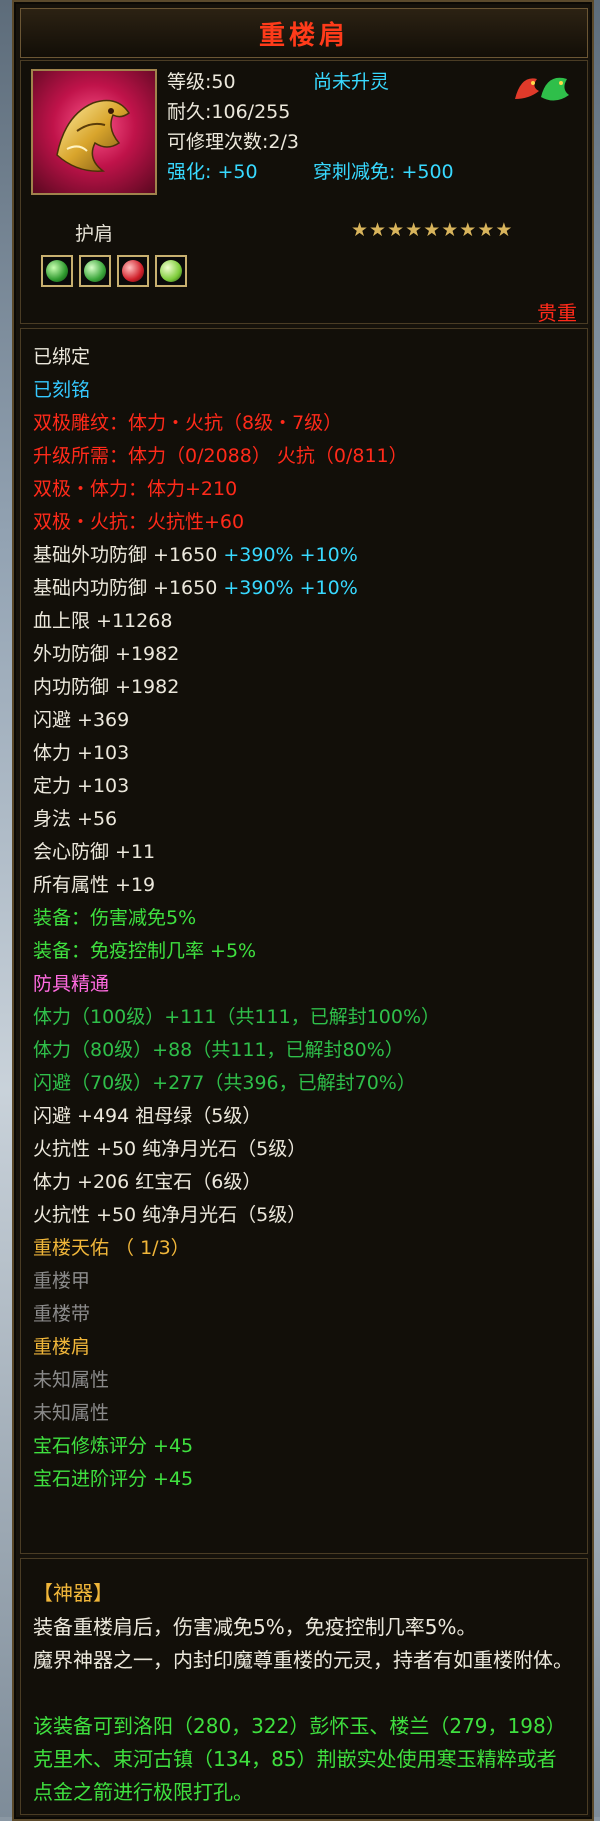  I want to click on attribute-text: 外功防御 +1982, so click(106, 654).